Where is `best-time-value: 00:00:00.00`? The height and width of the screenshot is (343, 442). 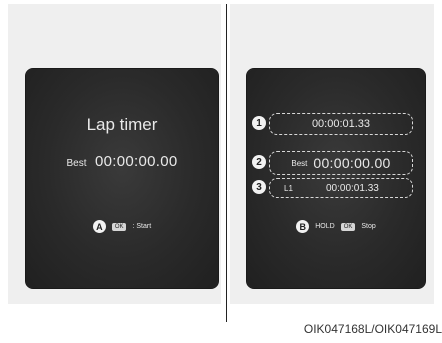
best-time-value: 00:00:00.00 is located at coordinates (136, 161).